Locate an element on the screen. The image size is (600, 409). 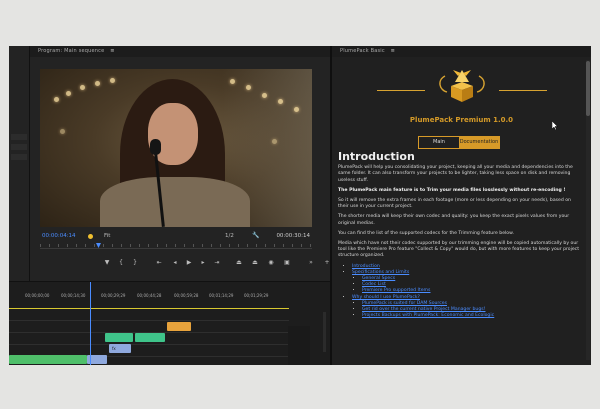
plumepack-logo is located at coordinates (462, 87).